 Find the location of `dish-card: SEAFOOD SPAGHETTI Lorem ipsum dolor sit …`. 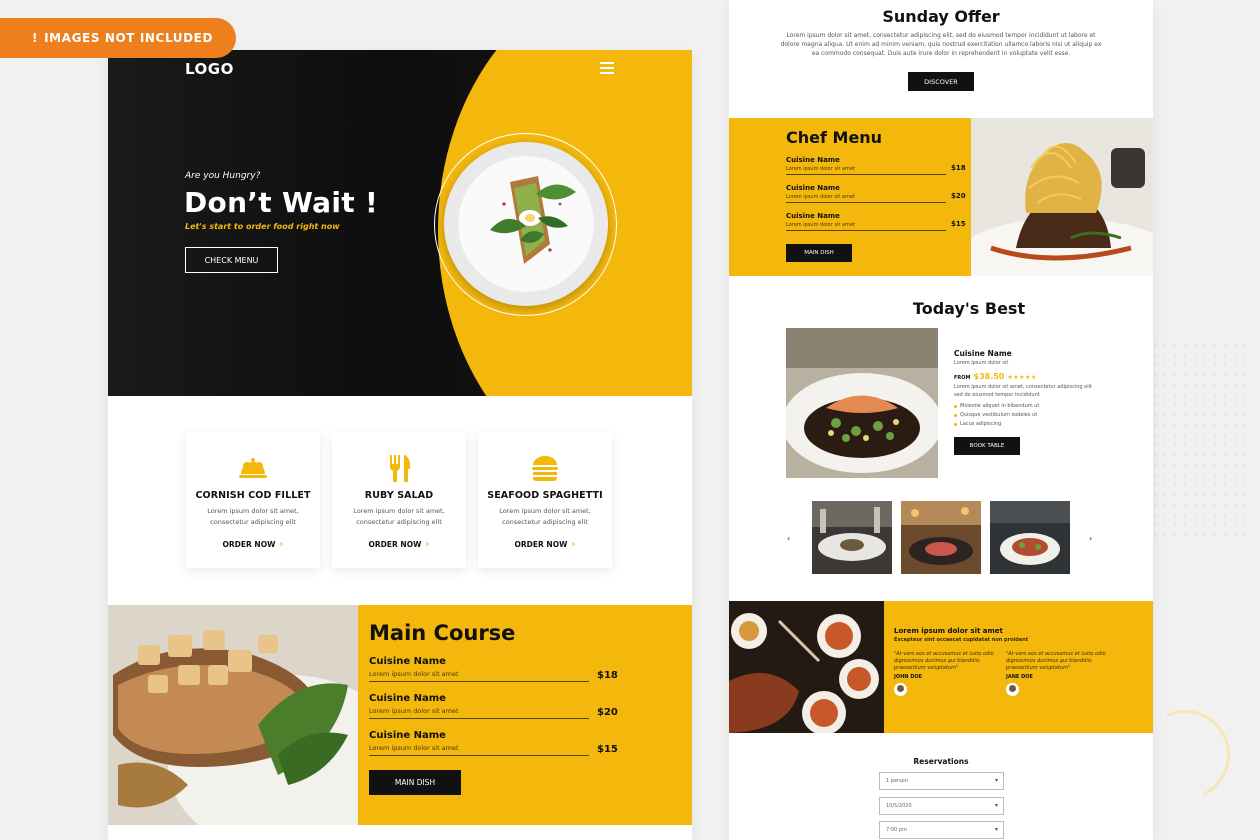

dish-card: SEAFOOD SPAGHETTI Lorem ipsum dolor sit … is located at coordinates (545, 500).